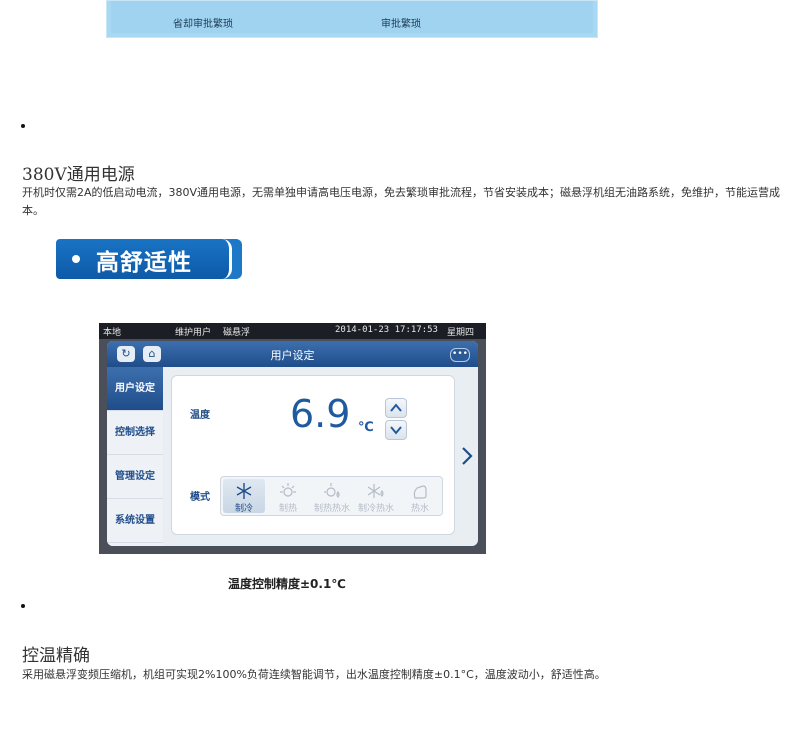 The width and height of the screenshot is (800, 752). What do you see at coordinates (420, 492) in the screenshot?
I see `hand-water-icon` at bounding box center [420, 492].